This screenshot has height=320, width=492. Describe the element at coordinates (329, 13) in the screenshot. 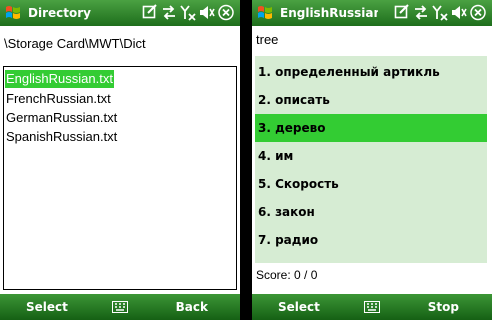

I see `window-title: EnglishRussian.tx` at that location.